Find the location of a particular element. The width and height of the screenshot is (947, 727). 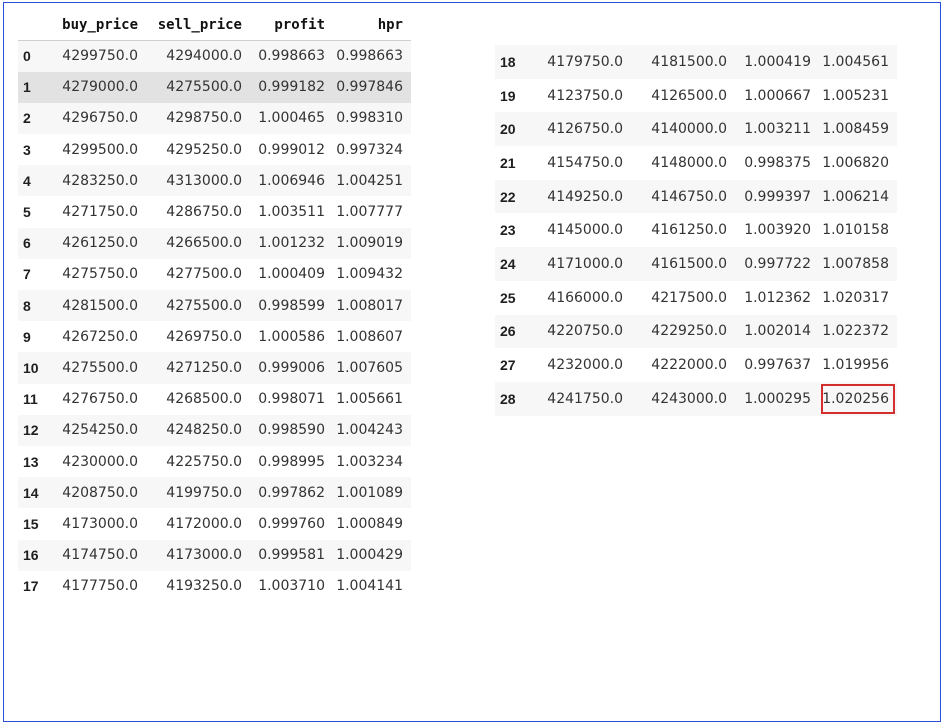

row-index: 23 is located at coordinates (508, 230).